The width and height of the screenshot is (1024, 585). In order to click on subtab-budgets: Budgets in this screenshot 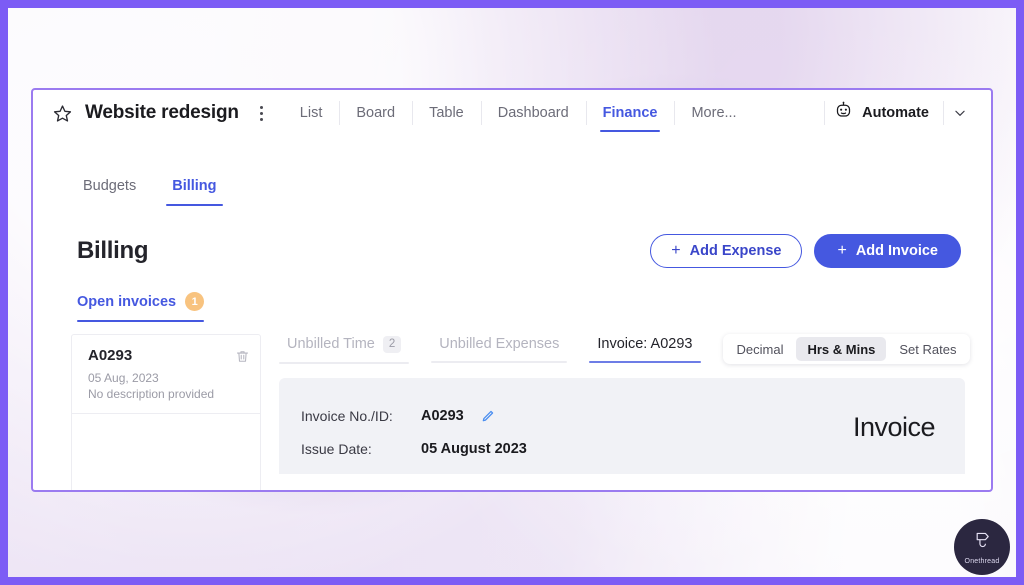, I will do `click(109, 192)`.